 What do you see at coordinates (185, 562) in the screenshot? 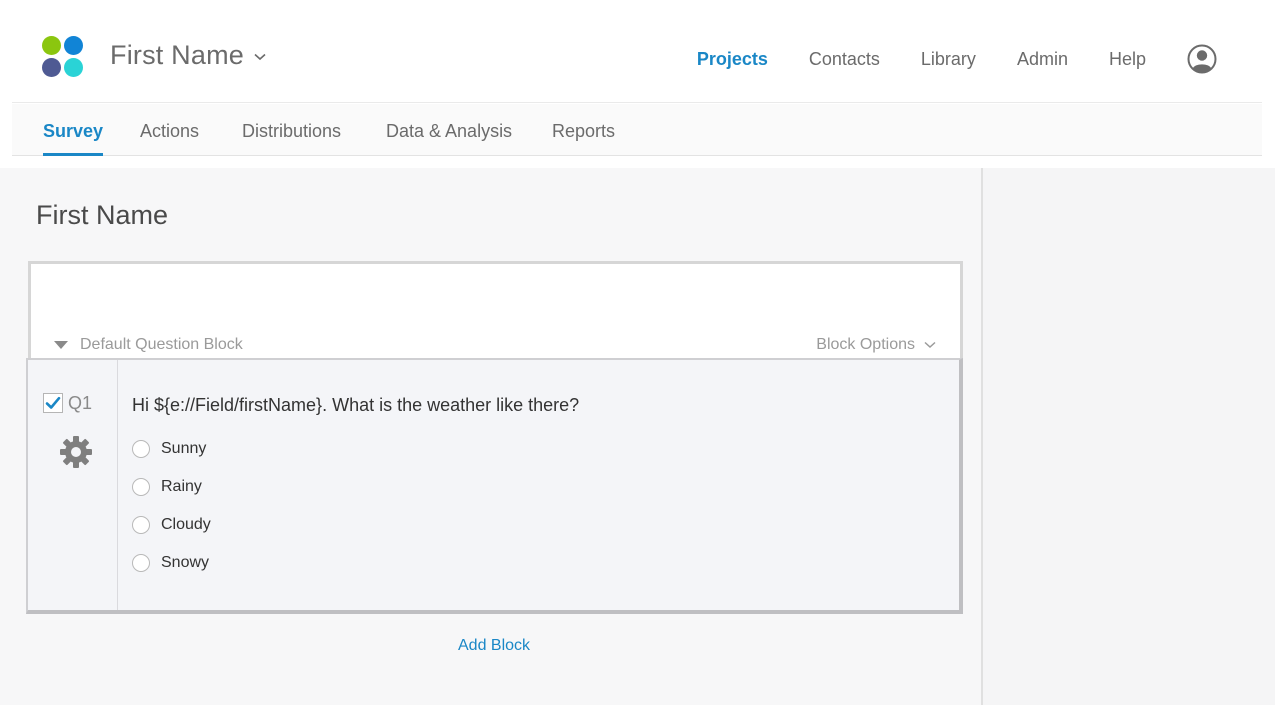
I see `choice-label: Snowy` at bounding box center [185, 562].